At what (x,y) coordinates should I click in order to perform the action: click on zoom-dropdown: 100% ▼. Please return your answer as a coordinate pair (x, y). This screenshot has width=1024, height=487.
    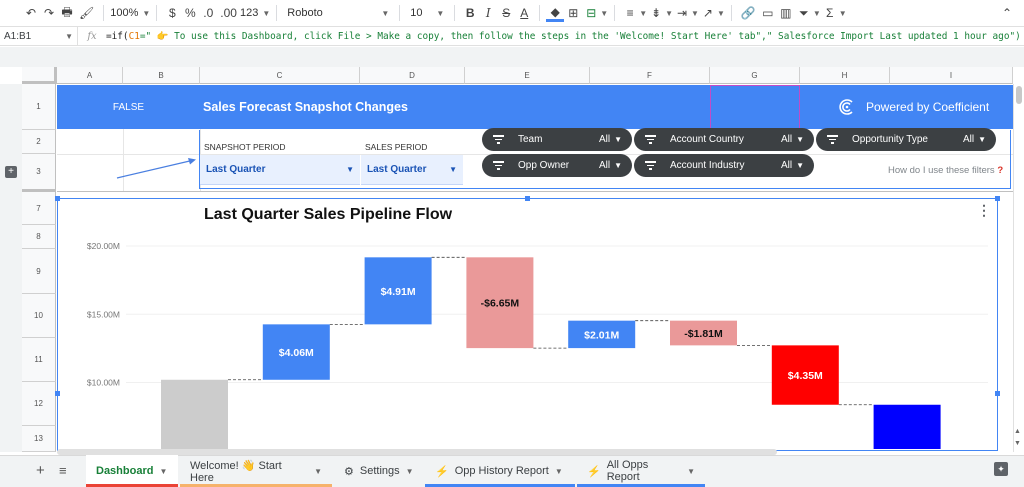
    Looking at the image, I should click on (130, 13).